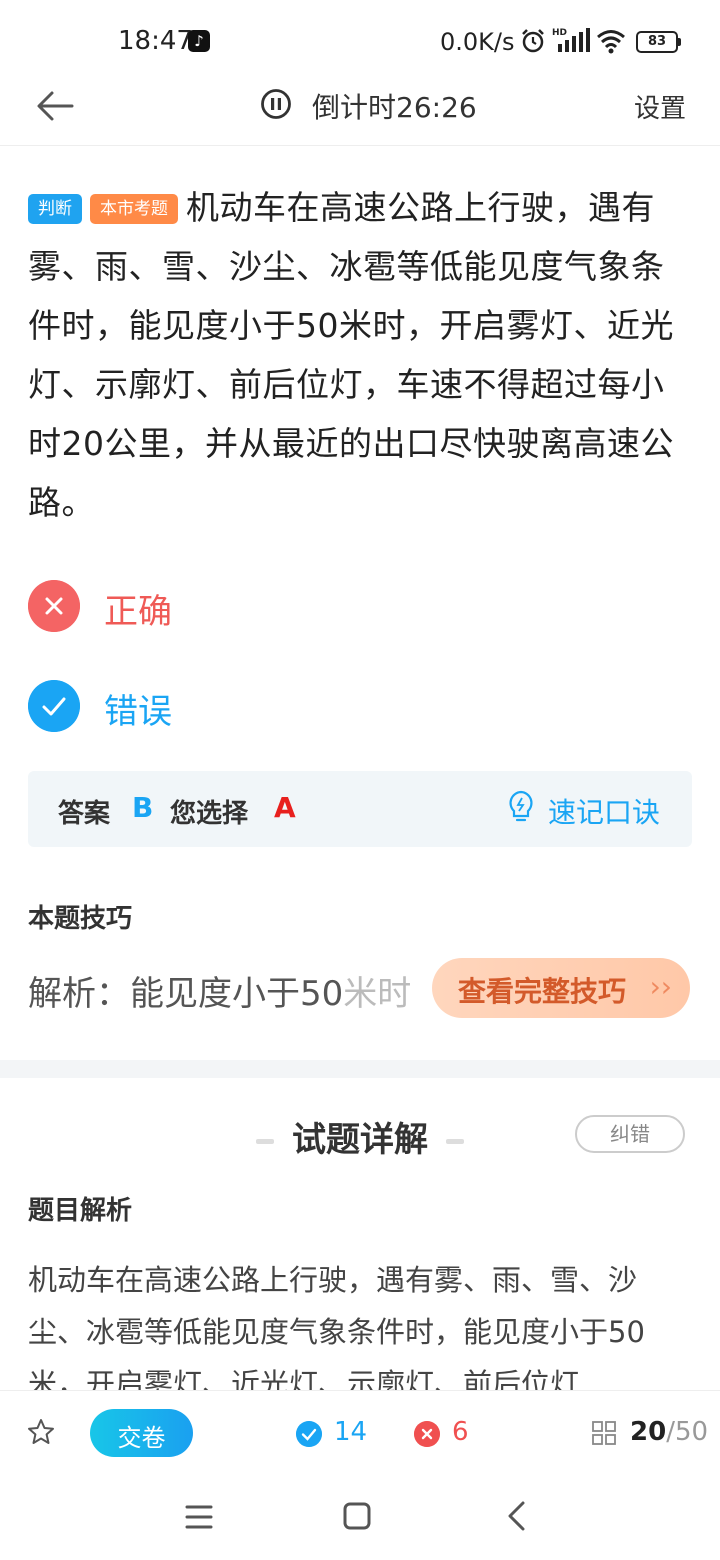 This screenshot has height=1560, width=720. Describe the element at coordinates (394, 107) in the screenshot. I see `countdown-timer: 倒计时26:26` at that location.